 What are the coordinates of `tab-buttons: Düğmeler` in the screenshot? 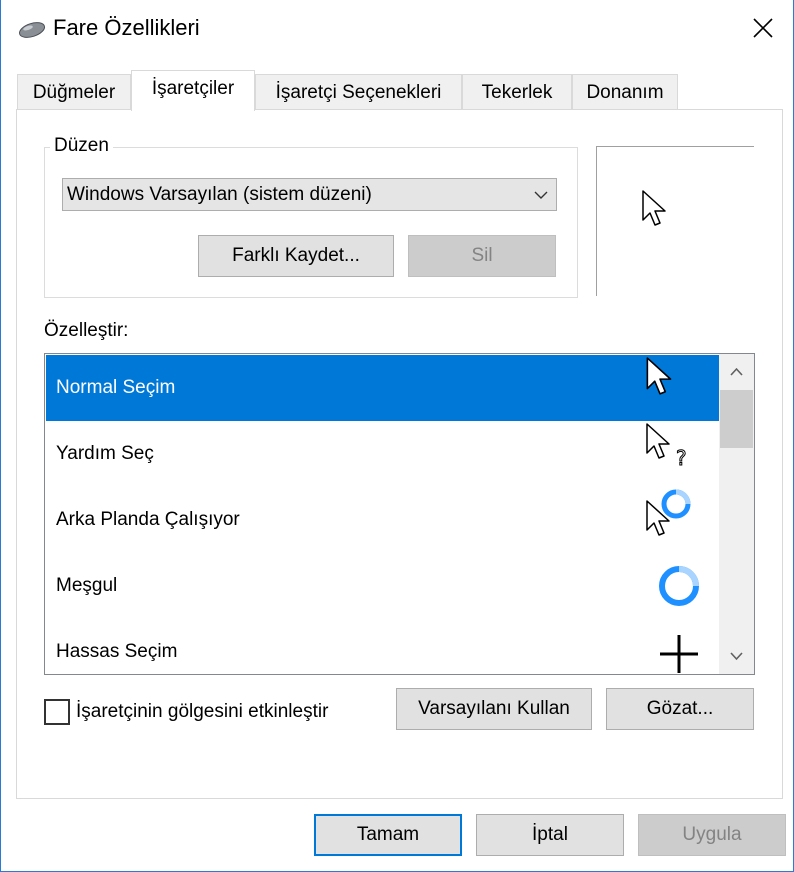 It's located at (74, 92).